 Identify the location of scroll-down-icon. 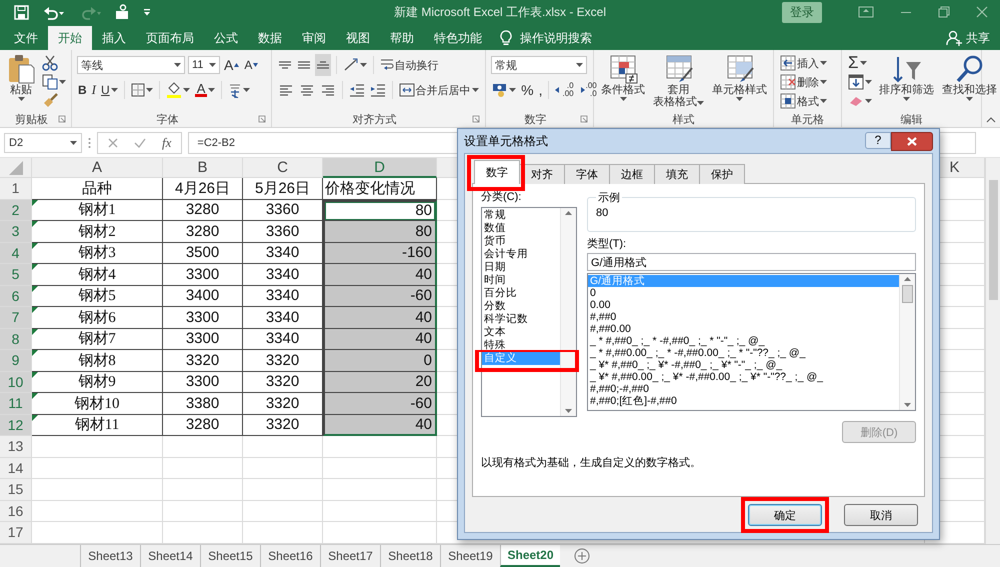
(907, 405).